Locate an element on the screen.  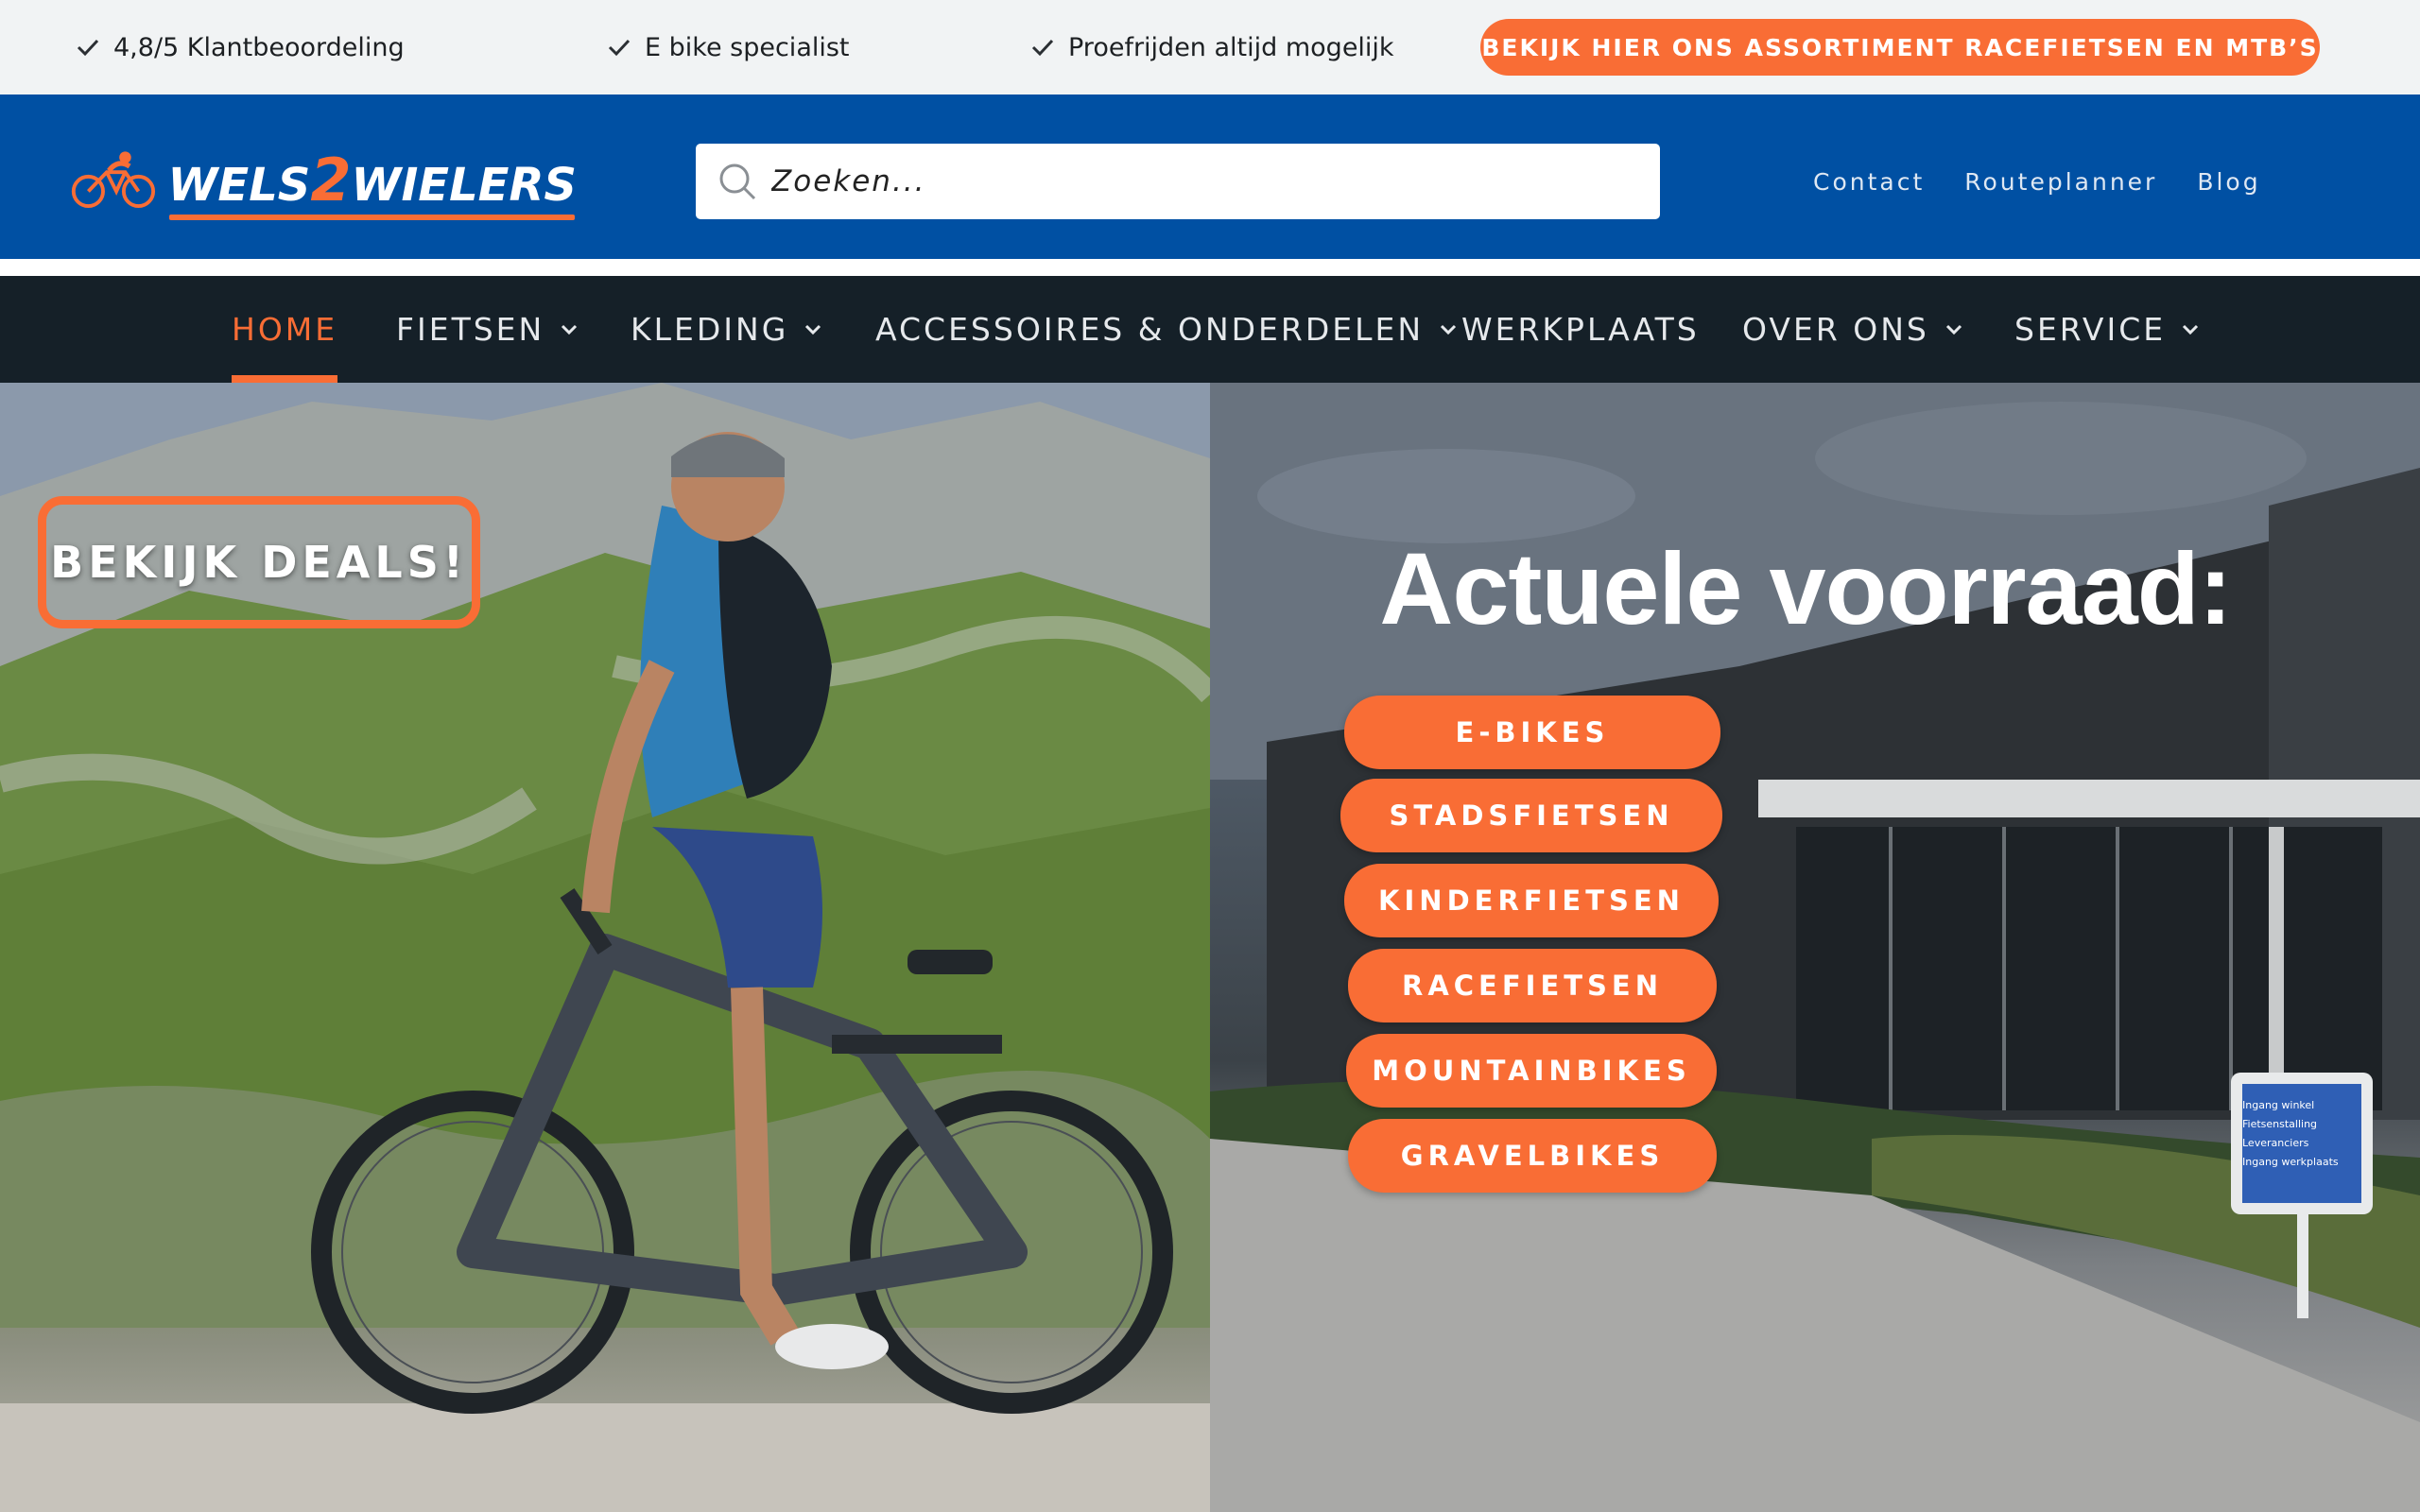
category-button-mountainbikes: MOUNTAINBIKES is located at coordinates (1531, 1071).